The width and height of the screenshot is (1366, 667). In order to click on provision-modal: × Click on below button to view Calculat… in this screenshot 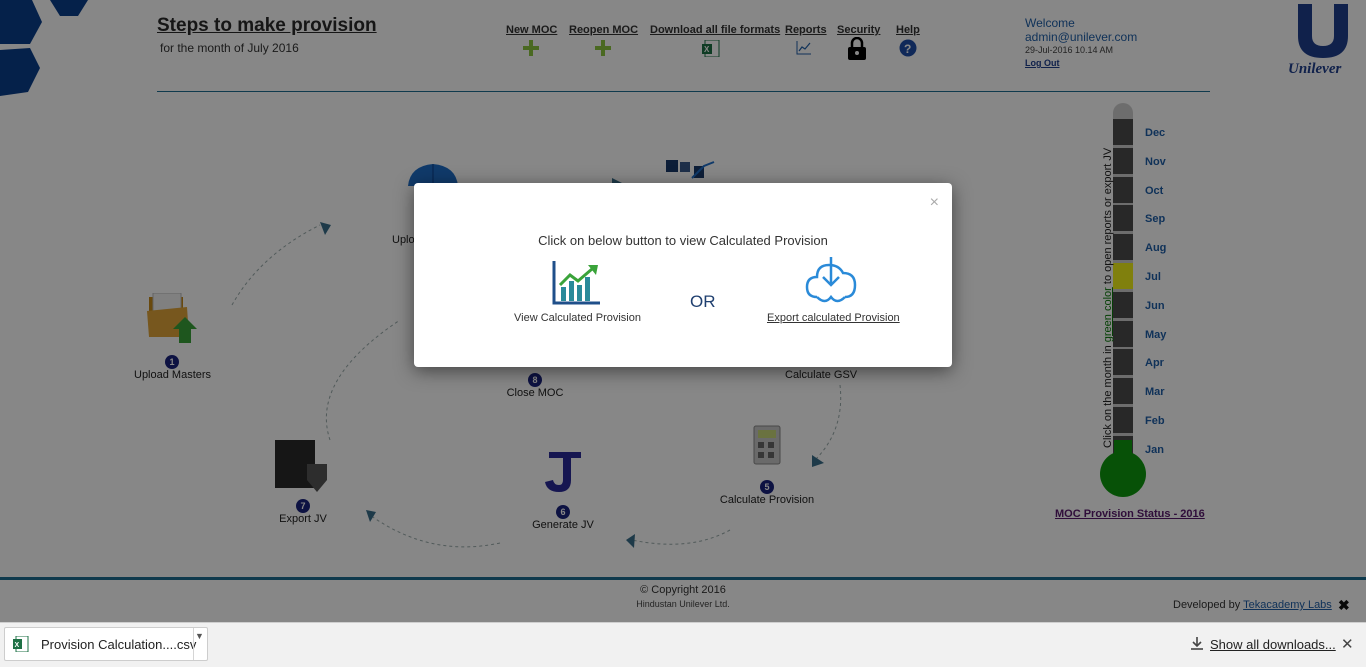, I will do `click(683, 275)`.